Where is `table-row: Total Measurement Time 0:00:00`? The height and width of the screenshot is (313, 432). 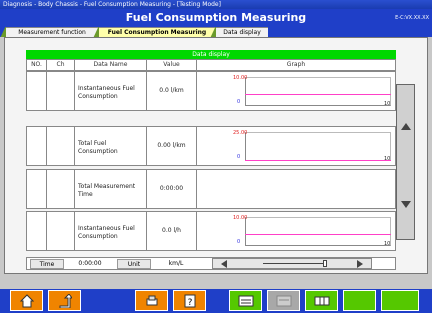 table-row: Total Measurement Time 0:00:00 is located at coordinates (211, 189).